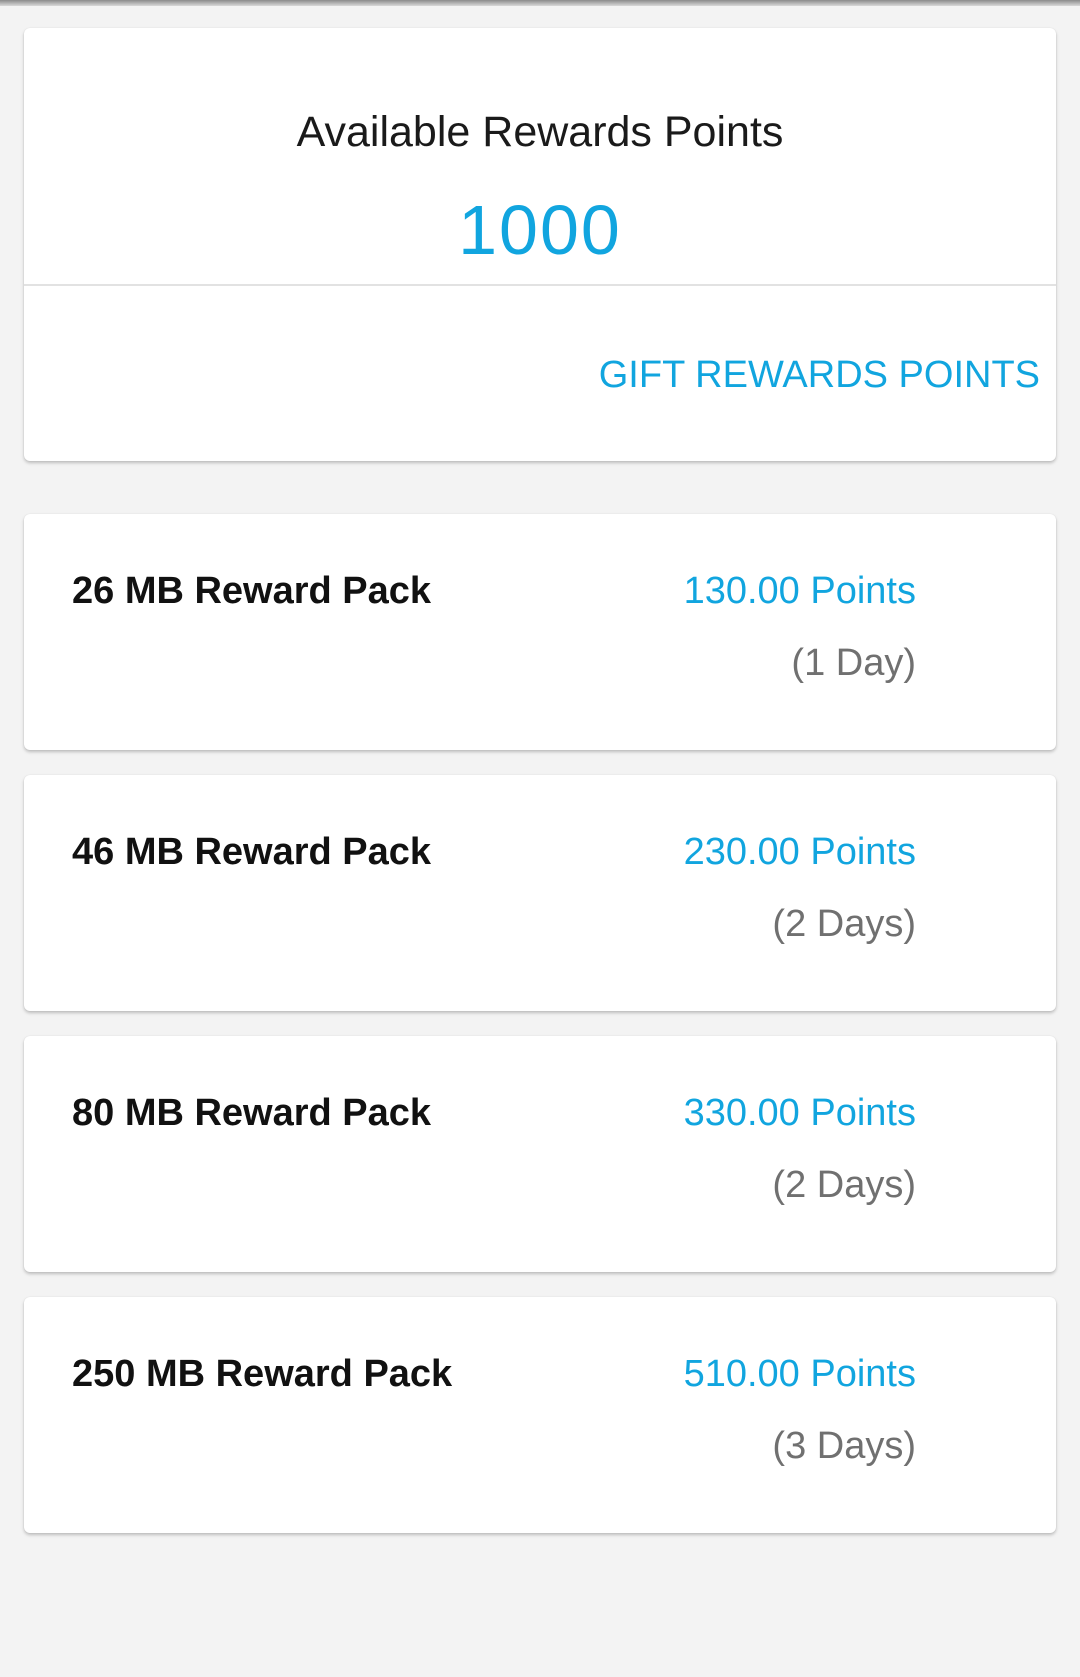  What do you see at coordinates (853, 663) in the screenshot?
I see `reward-pack-duration: (1 Day)` at bounding box center [853, 663].